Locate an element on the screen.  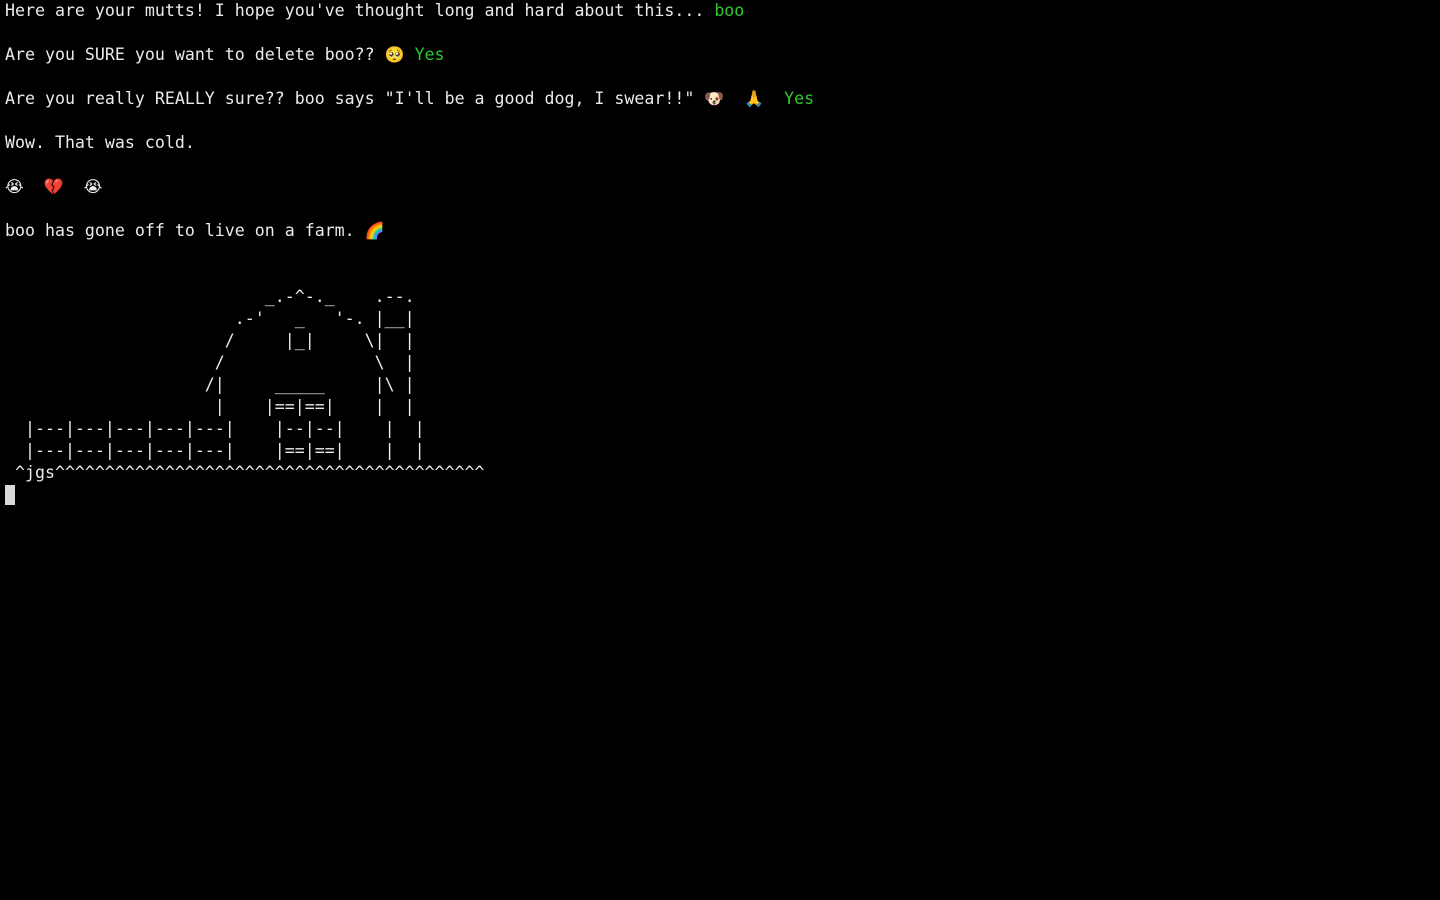
reaction-text: Wow. That was cold. is located at coordinates (100, 142).